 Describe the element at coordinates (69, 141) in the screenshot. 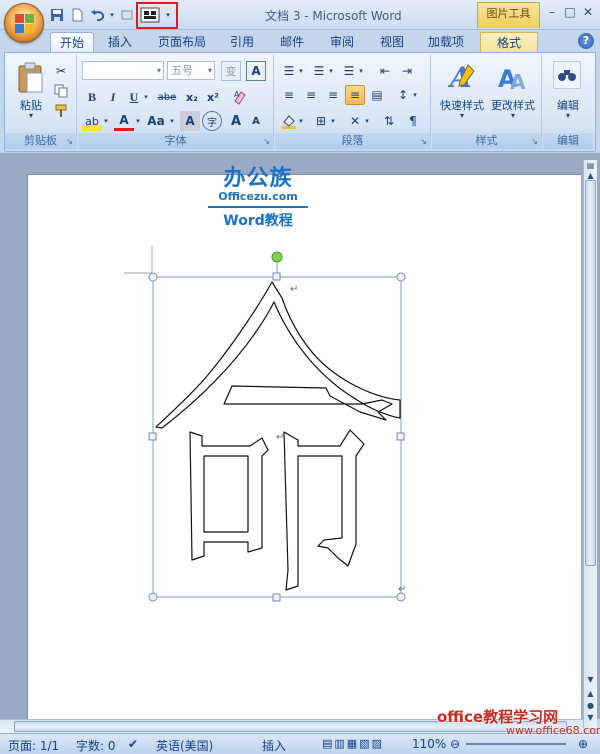

I see `clipboard-launcher-icon: ↘` at that location.